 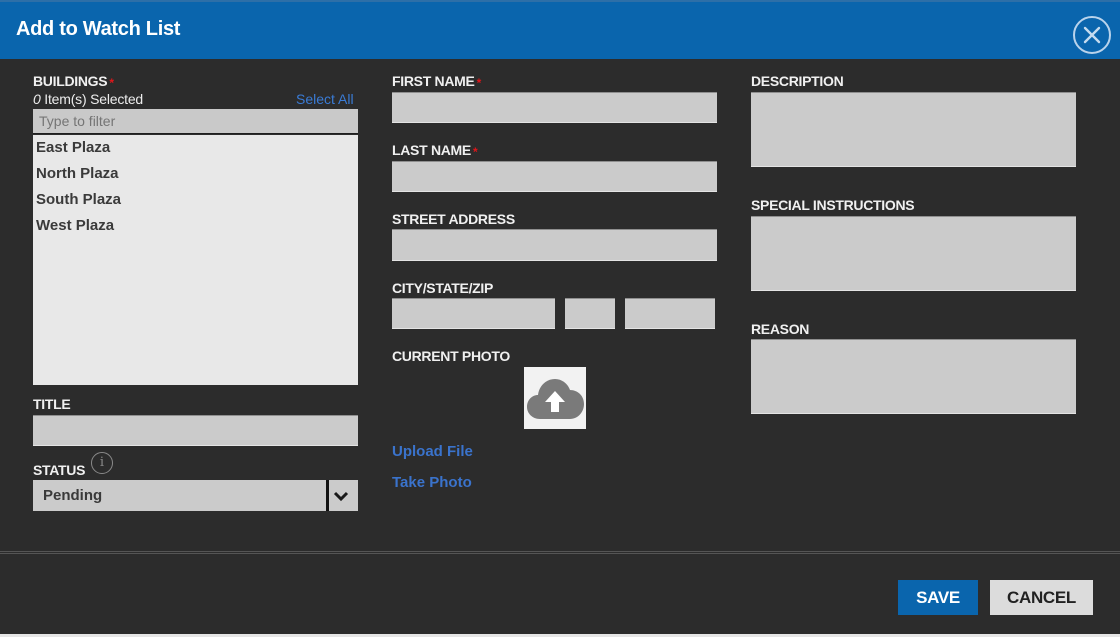 What do you see at coordinates (341, 496) in the screenshot?
I see `chevron-down-icon` at bounding box center [341, 496].